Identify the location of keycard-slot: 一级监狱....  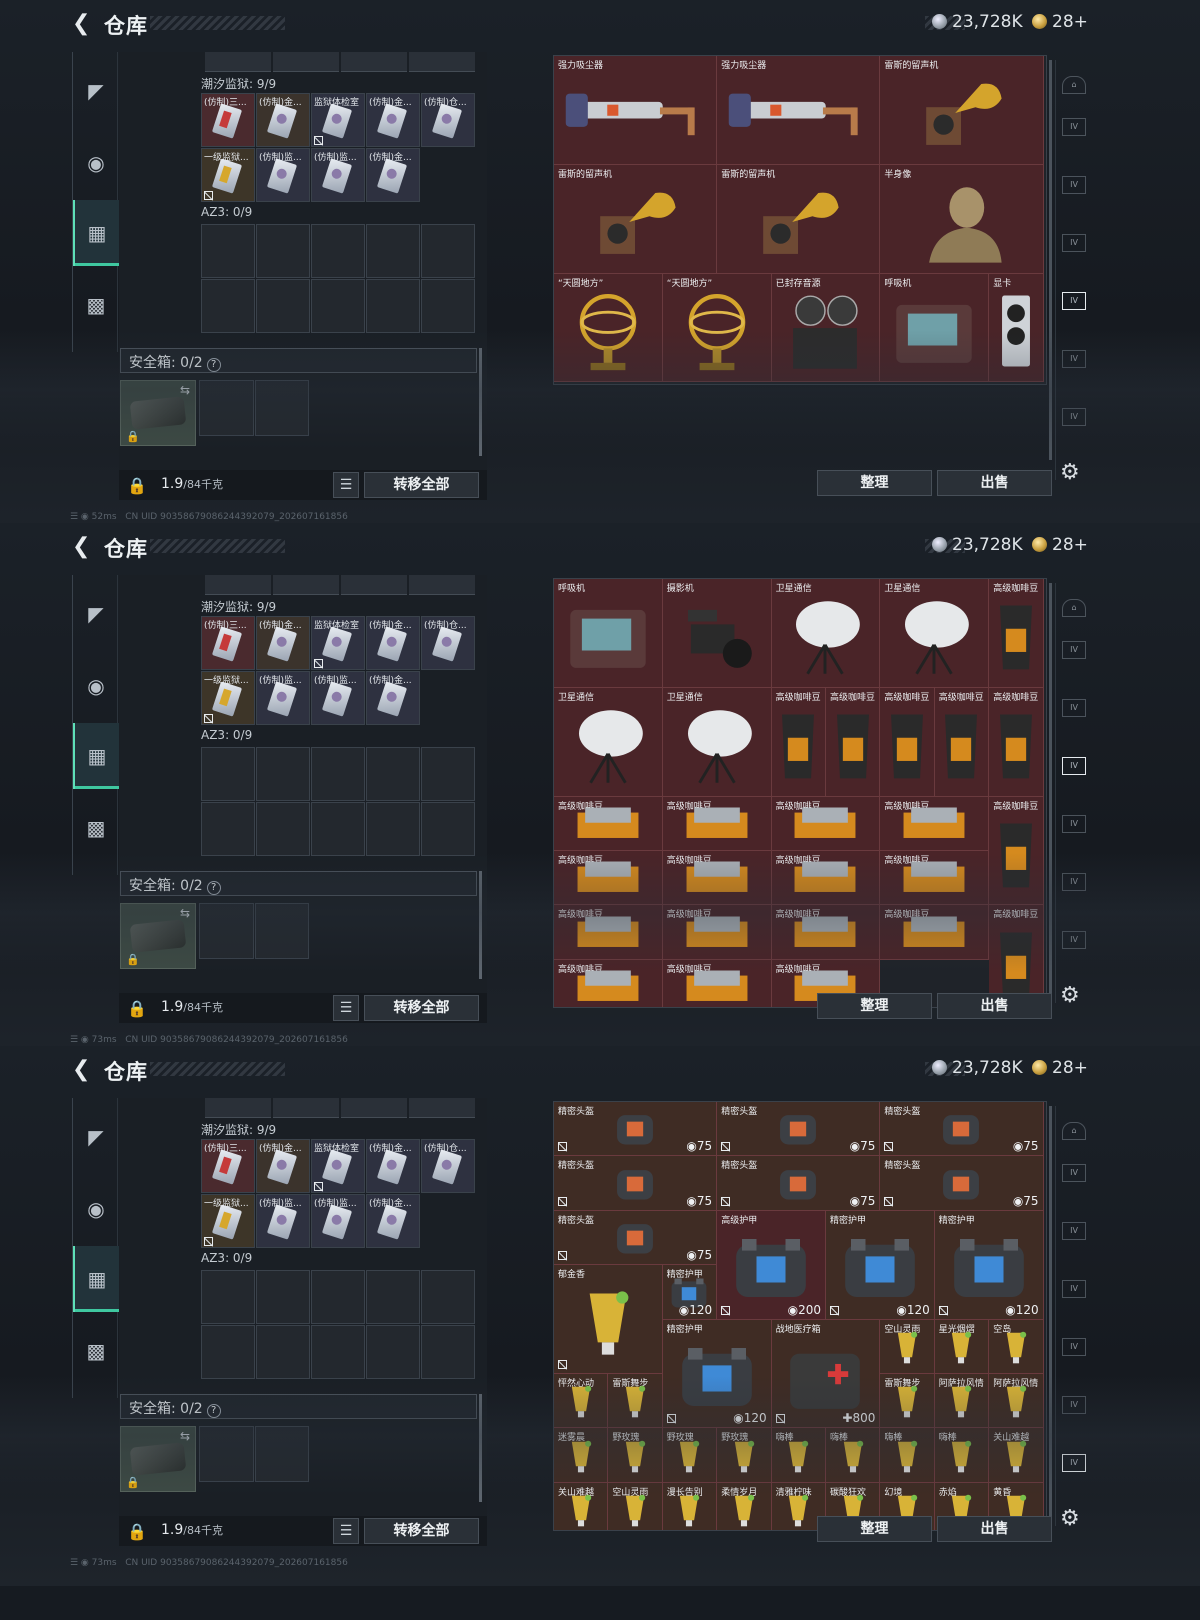
(228, 698).